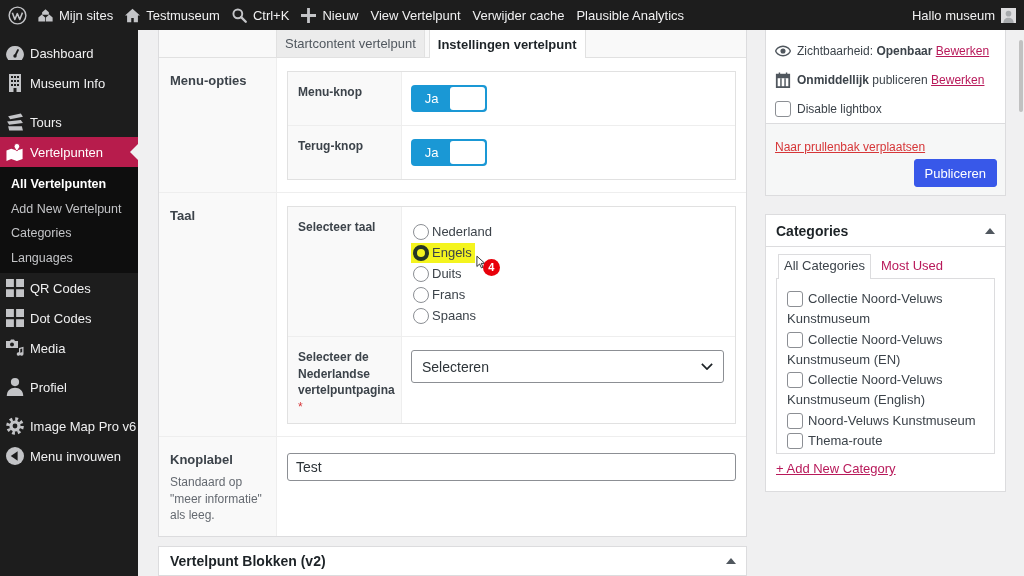  Describe the element at coordinates (216, 499) in the screenshot. I see `field-description: Standaard op "meer informatie" als leeg.` at that location.